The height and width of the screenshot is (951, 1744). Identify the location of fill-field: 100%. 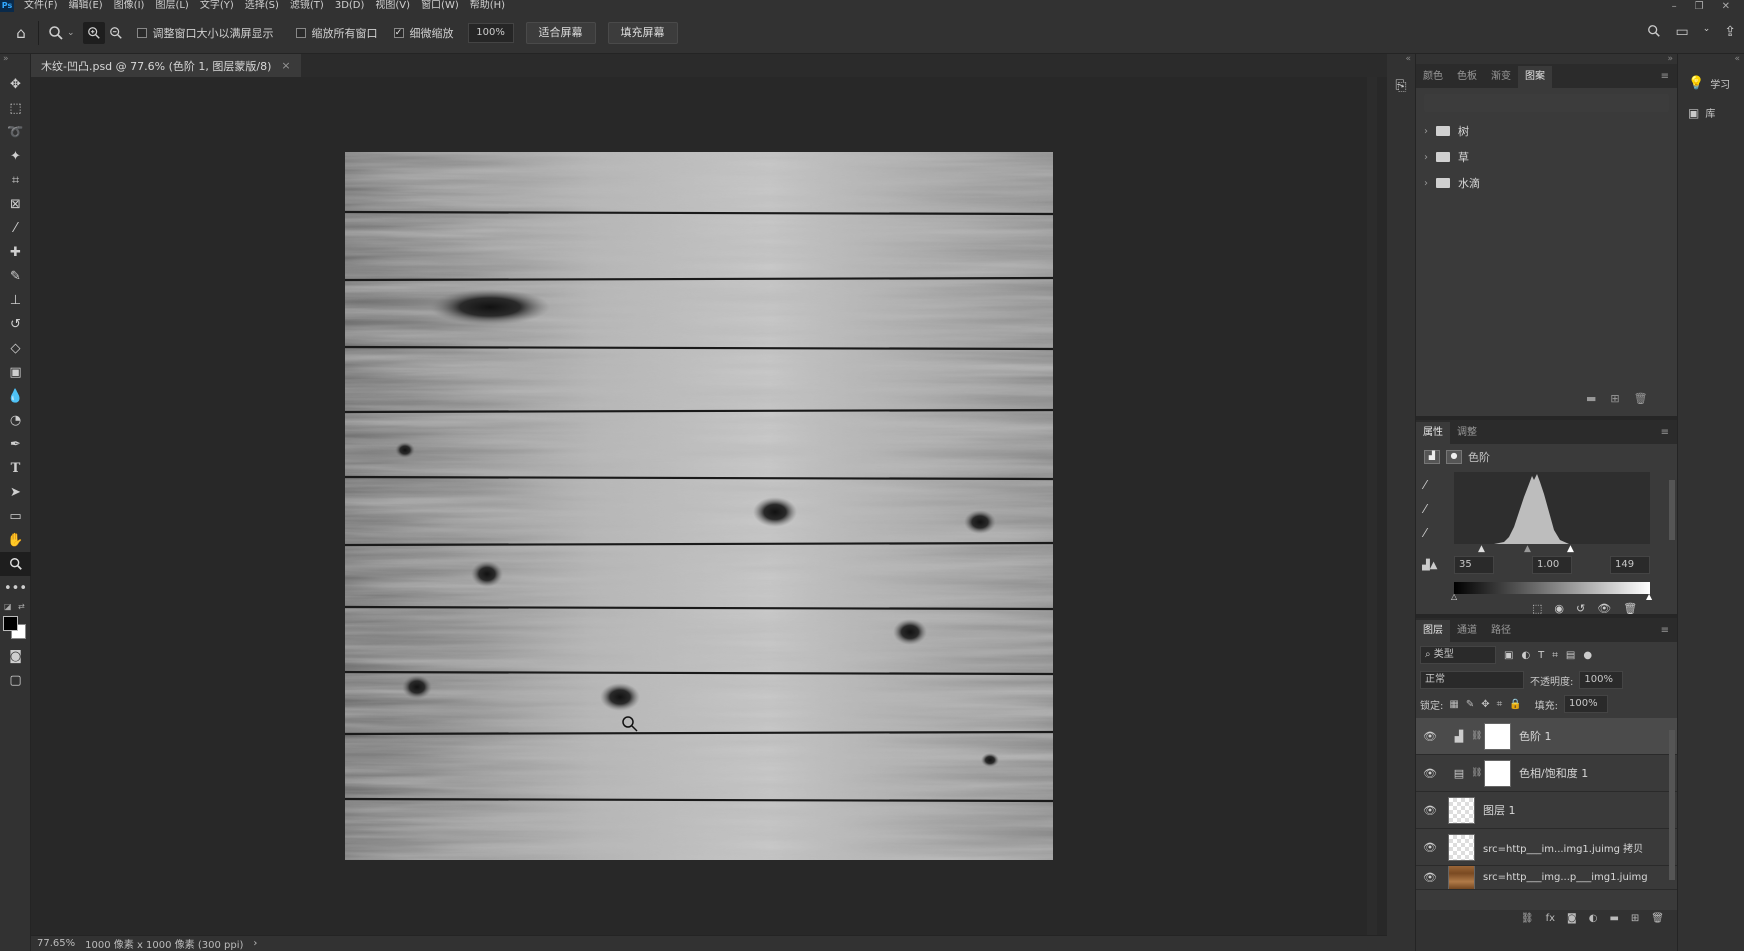
(1586, 704).